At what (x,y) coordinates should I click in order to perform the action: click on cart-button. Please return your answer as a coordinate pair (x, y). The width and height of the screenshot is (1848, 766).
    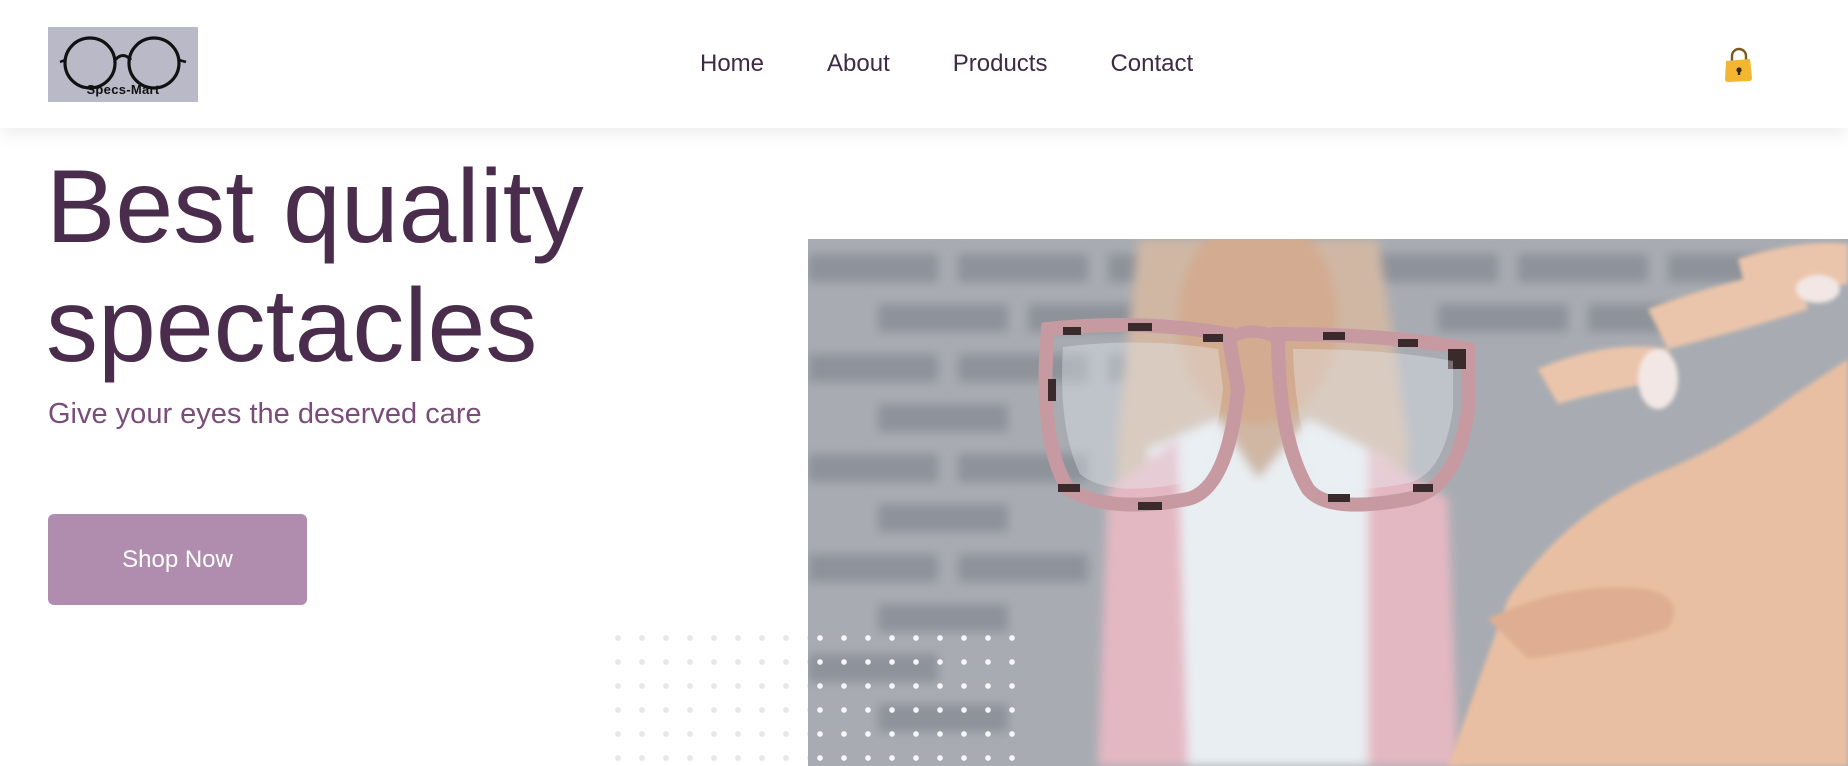
    Looking at the image, I should click on (1738, 65).